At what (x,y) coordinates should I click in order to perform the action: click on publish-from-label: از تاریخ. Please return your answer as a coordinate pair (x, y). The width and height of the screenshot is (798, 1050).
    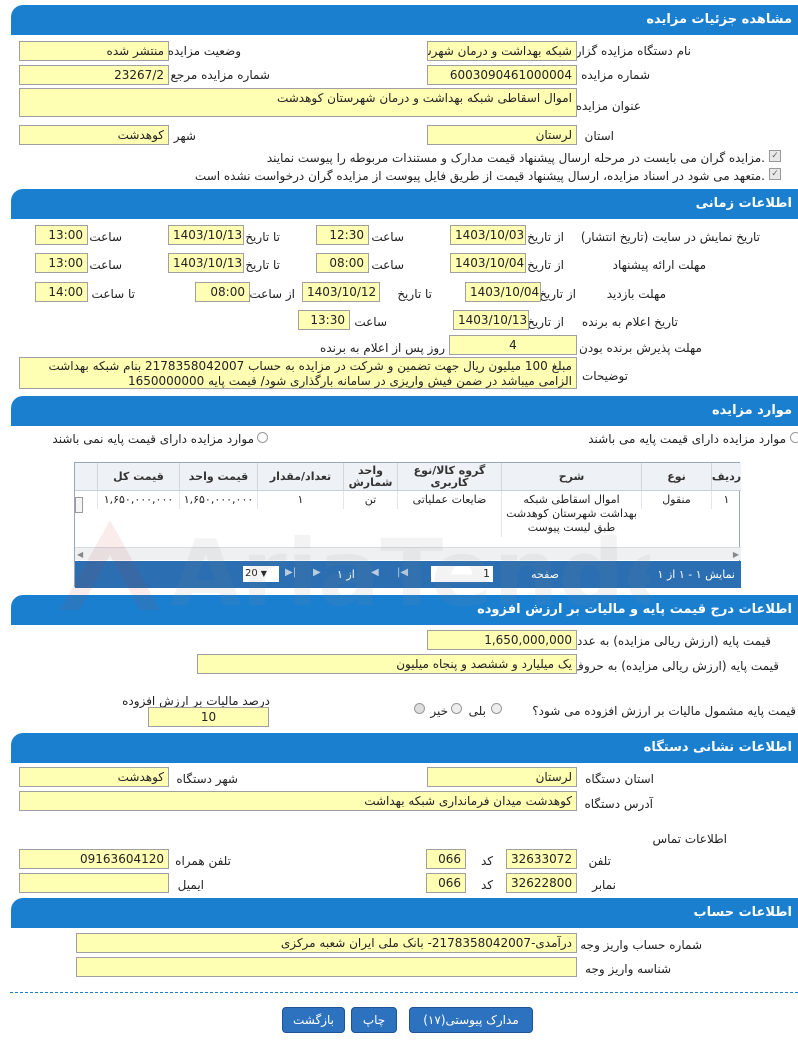
    Looking at the image, I should click on (545, 237).